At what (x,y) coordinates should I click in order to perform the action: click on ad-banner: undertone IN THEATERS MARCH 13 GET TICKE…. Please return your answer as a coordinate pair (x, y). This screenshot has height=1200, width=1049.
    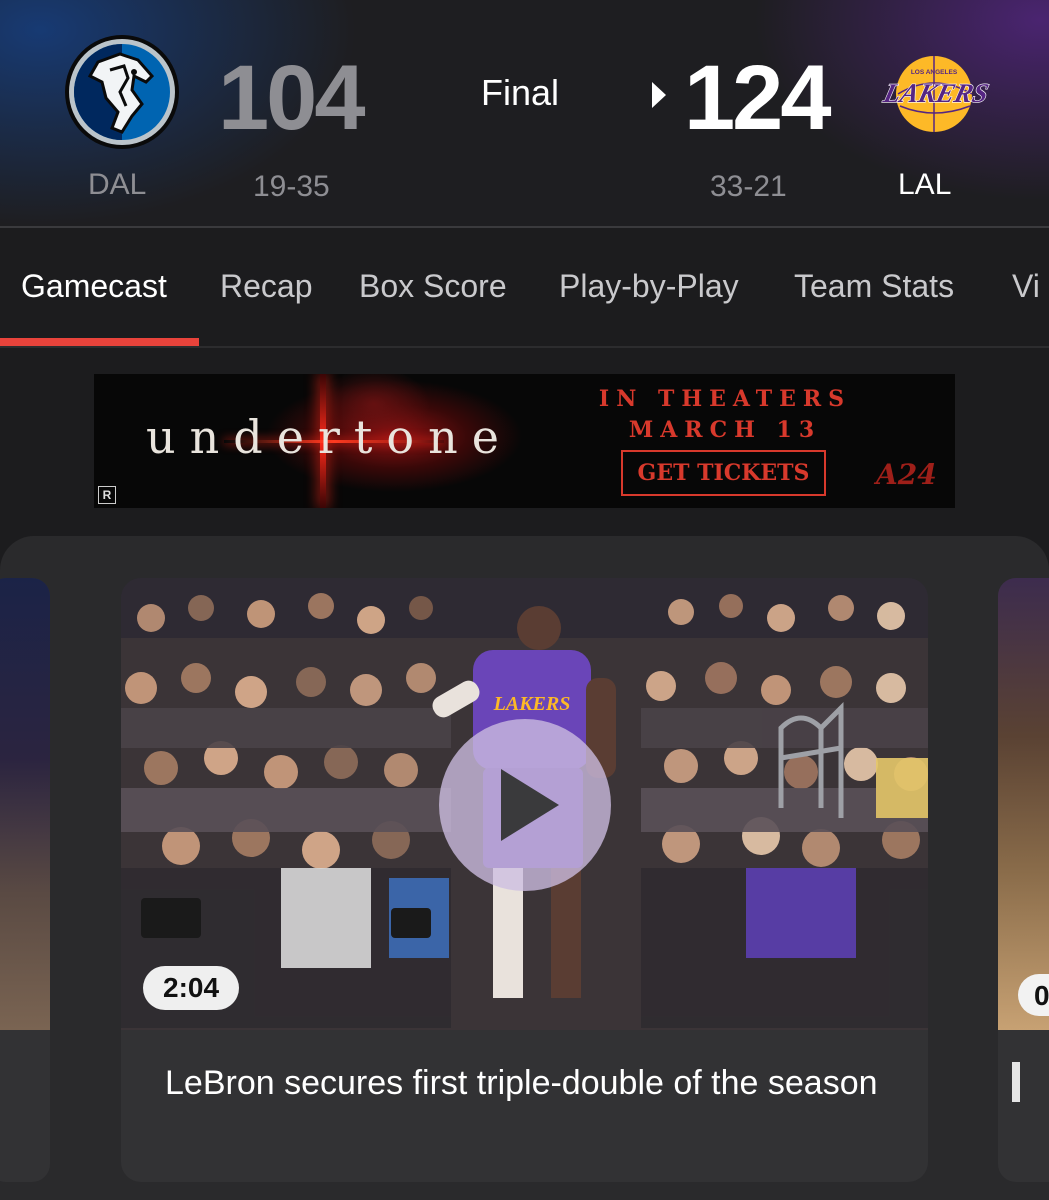
    Looking at the image, I should click on (524, 441).